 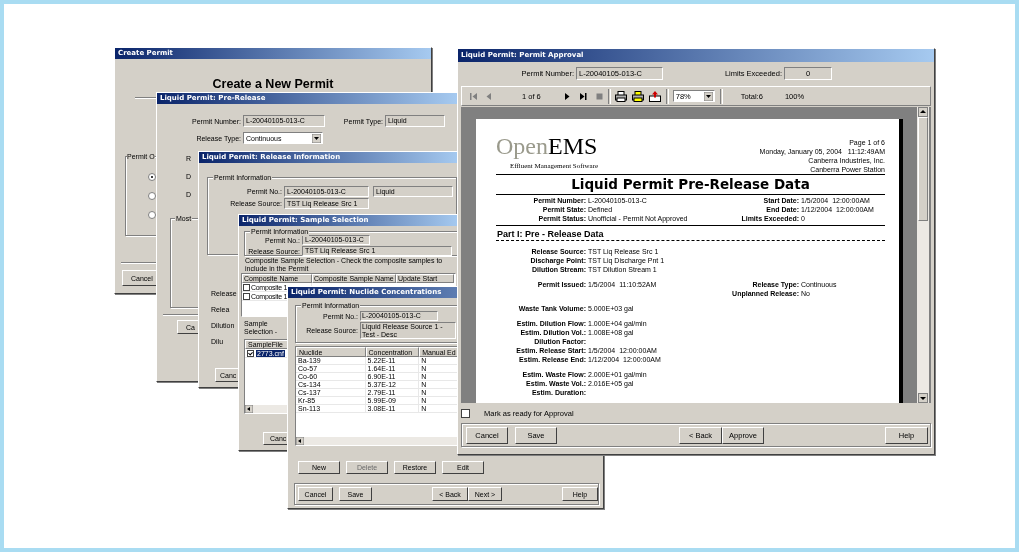 What do you see at coordinates (273, 84) in the screenshot?
I see `dialog-heading: Create a New Permit` at bounding box center [273, 84].